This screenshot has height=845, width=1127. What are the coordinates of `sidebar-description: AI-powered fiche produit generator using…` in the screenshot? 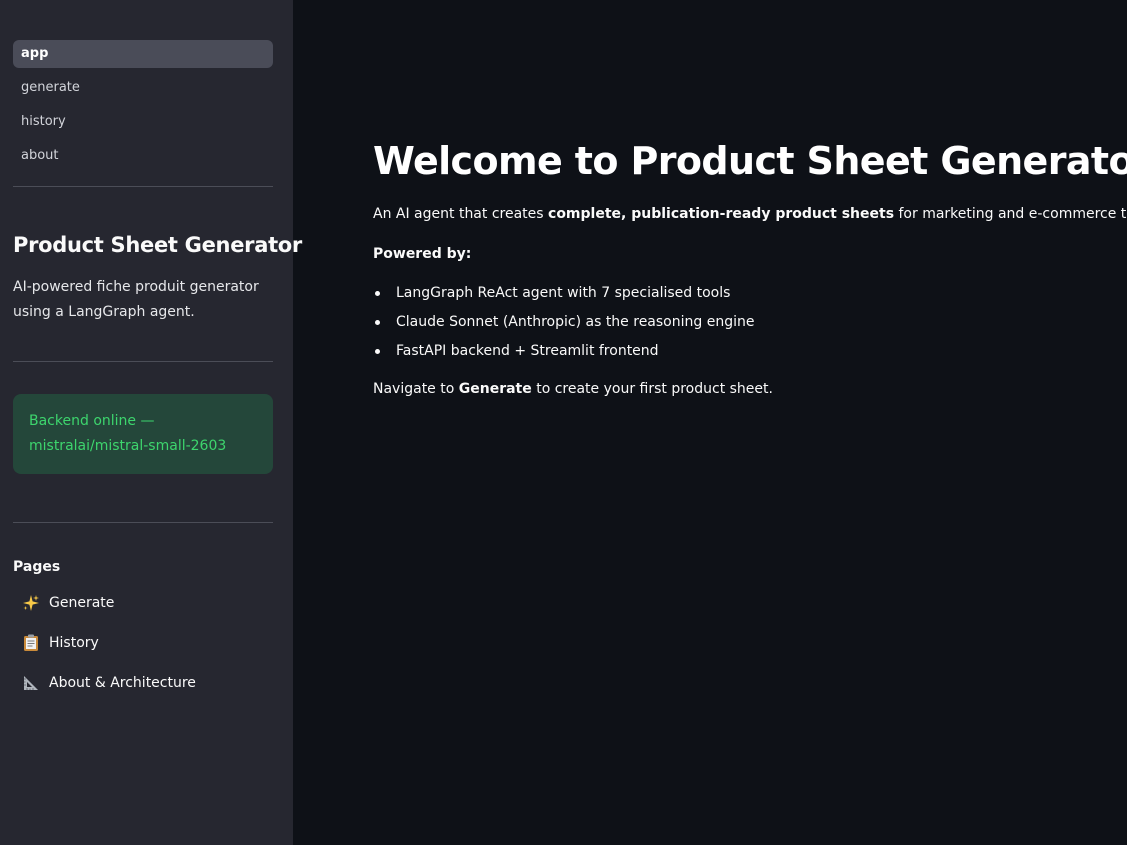 It's located at (136, 299).